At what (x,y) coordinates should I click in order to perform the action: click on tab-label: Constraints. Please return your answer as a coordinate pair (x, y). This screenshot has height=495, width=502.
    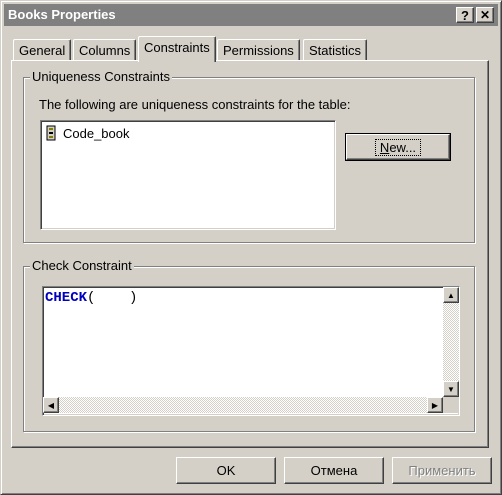
    Looking at the image, I should click on (177, 47).